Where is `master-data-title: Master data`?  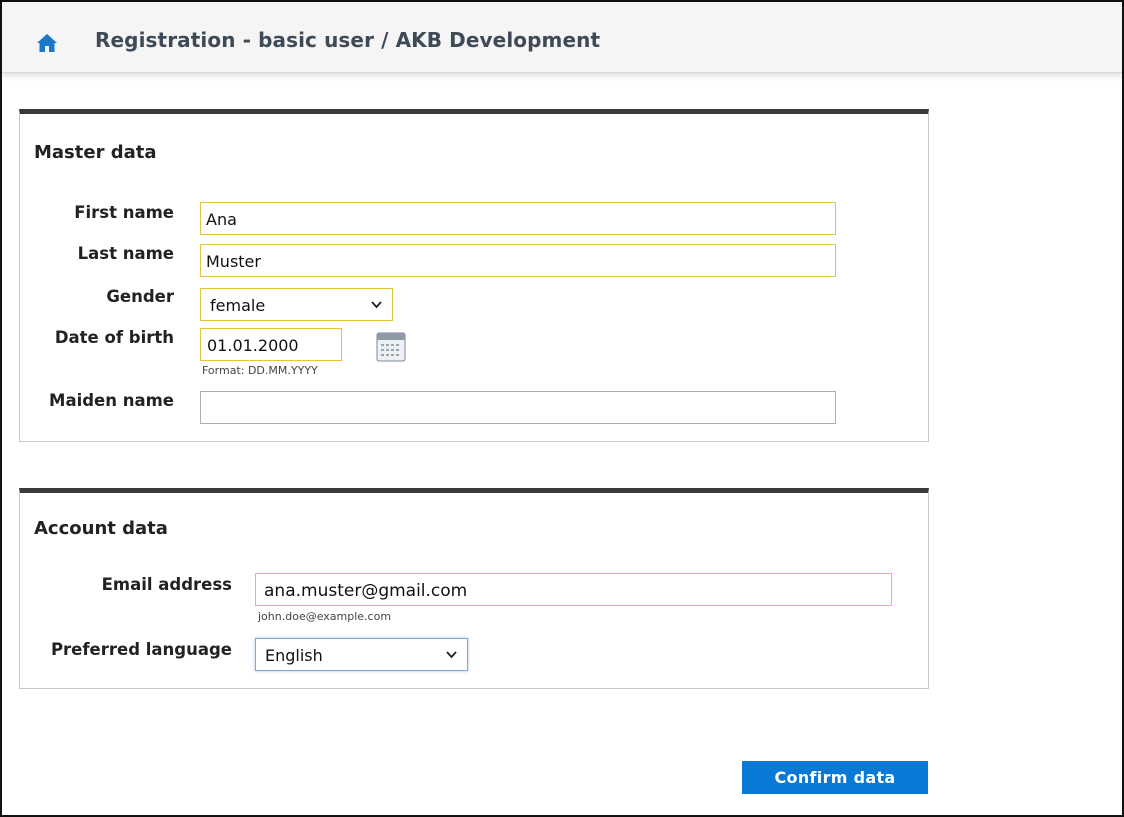 master-data-title: Master data is located at coordinates (95, 152).